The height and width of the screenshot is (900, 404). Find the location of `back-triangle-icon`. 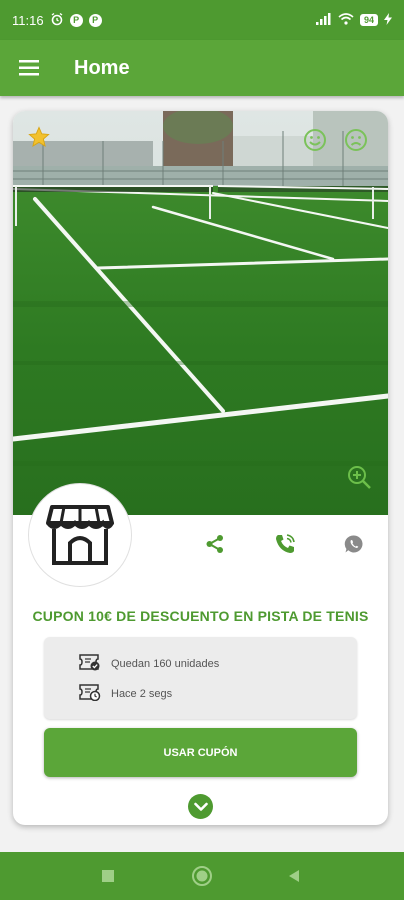

back-triangle-icon is located at coordinates (294, 876).